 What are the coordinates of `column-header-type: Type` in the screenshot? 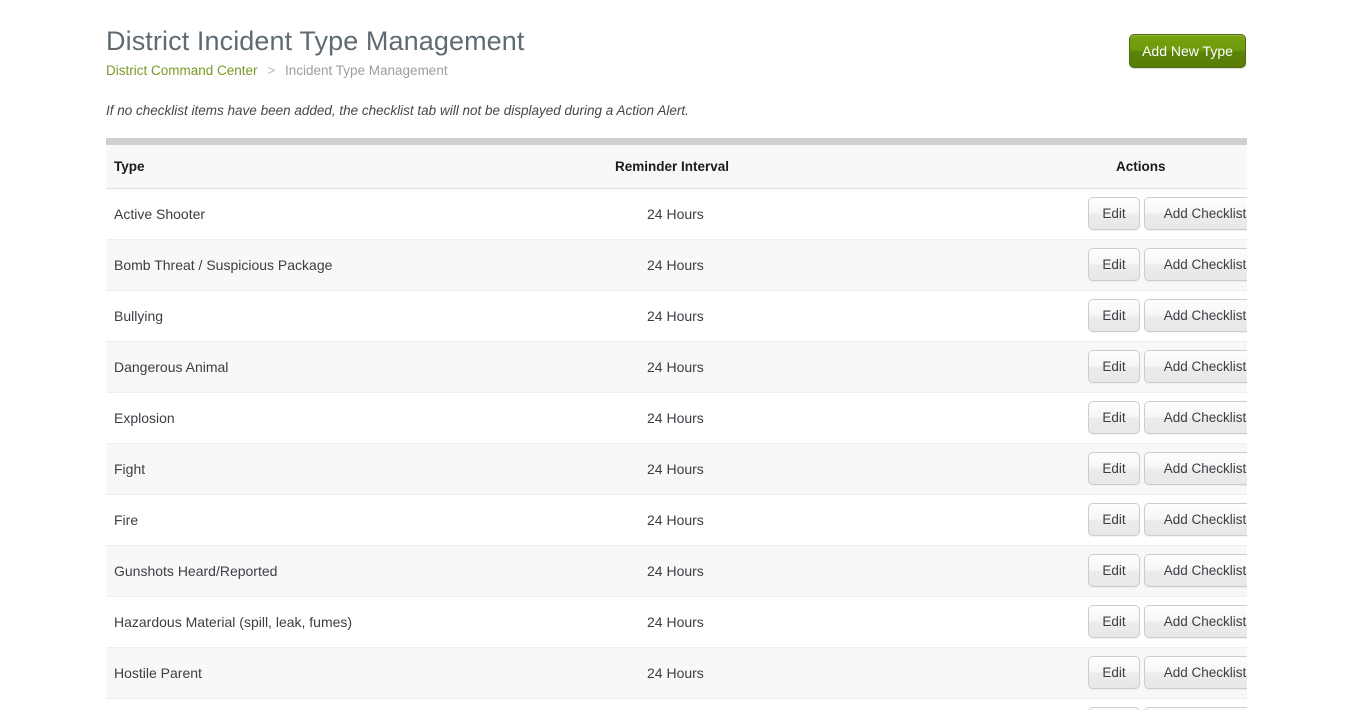 It's located at (331, 167).